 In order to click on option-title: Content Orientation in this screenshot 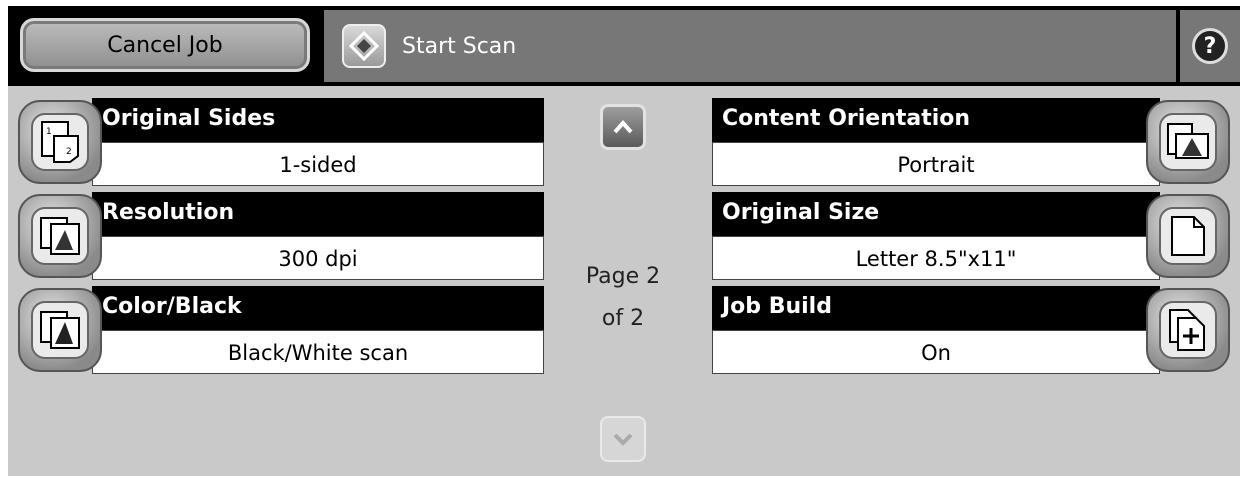, I will do `click(936, 120)`.